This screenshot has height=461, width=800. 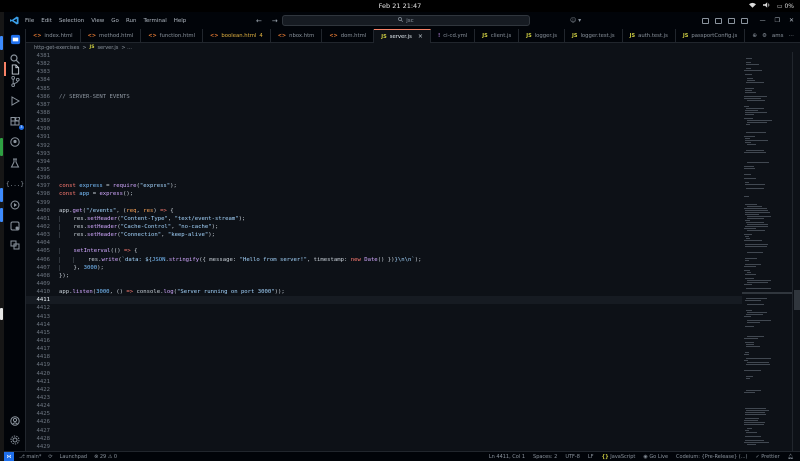 I want to click on ams-extension-button: ams, so click(x=778, y=36).